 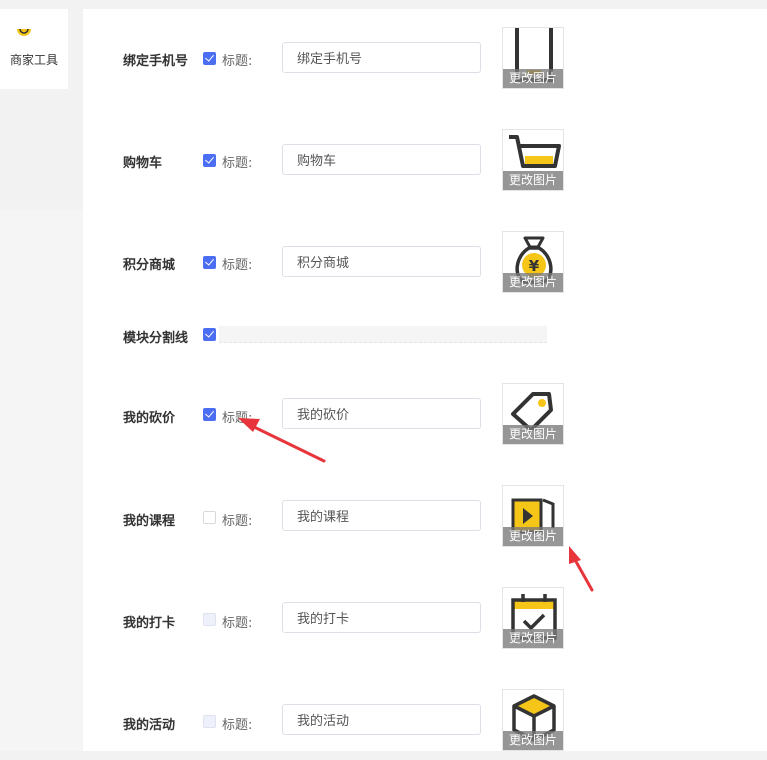 I want to click on row-my-activities: 我的活动 标题: 更改图片, so click(x=425, y=720).